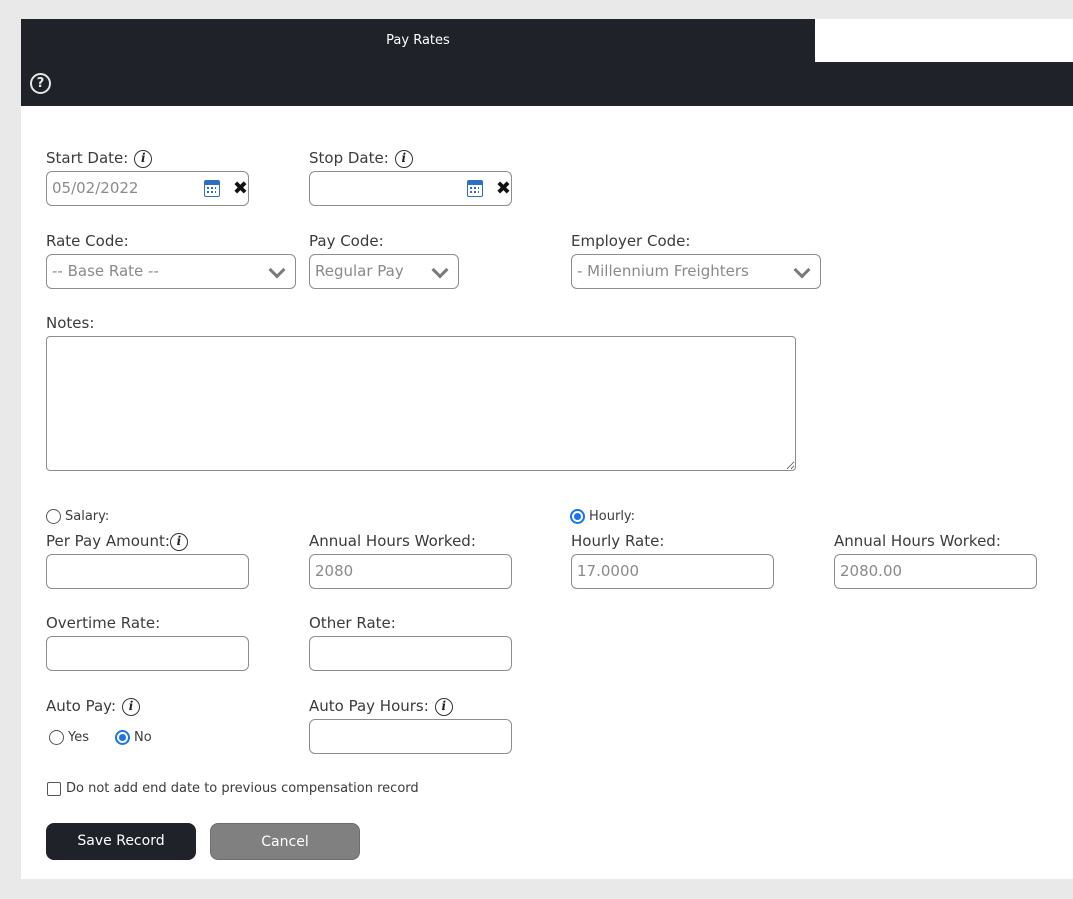 This screenshot has height=899, width=1073. What do you see at coordinates (672, 571) in the screenshot?
I see `hourly-rate-input: 17.0000` at bounding box center [672, 571].